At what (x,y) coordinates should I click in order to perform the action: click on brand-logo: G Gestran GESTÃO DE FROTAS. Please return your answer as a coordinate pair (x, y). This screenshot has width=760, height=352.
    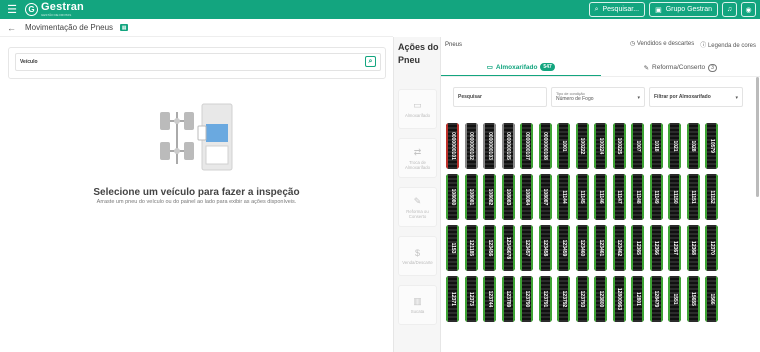
    Looking at the image, I should click on (54, 9).